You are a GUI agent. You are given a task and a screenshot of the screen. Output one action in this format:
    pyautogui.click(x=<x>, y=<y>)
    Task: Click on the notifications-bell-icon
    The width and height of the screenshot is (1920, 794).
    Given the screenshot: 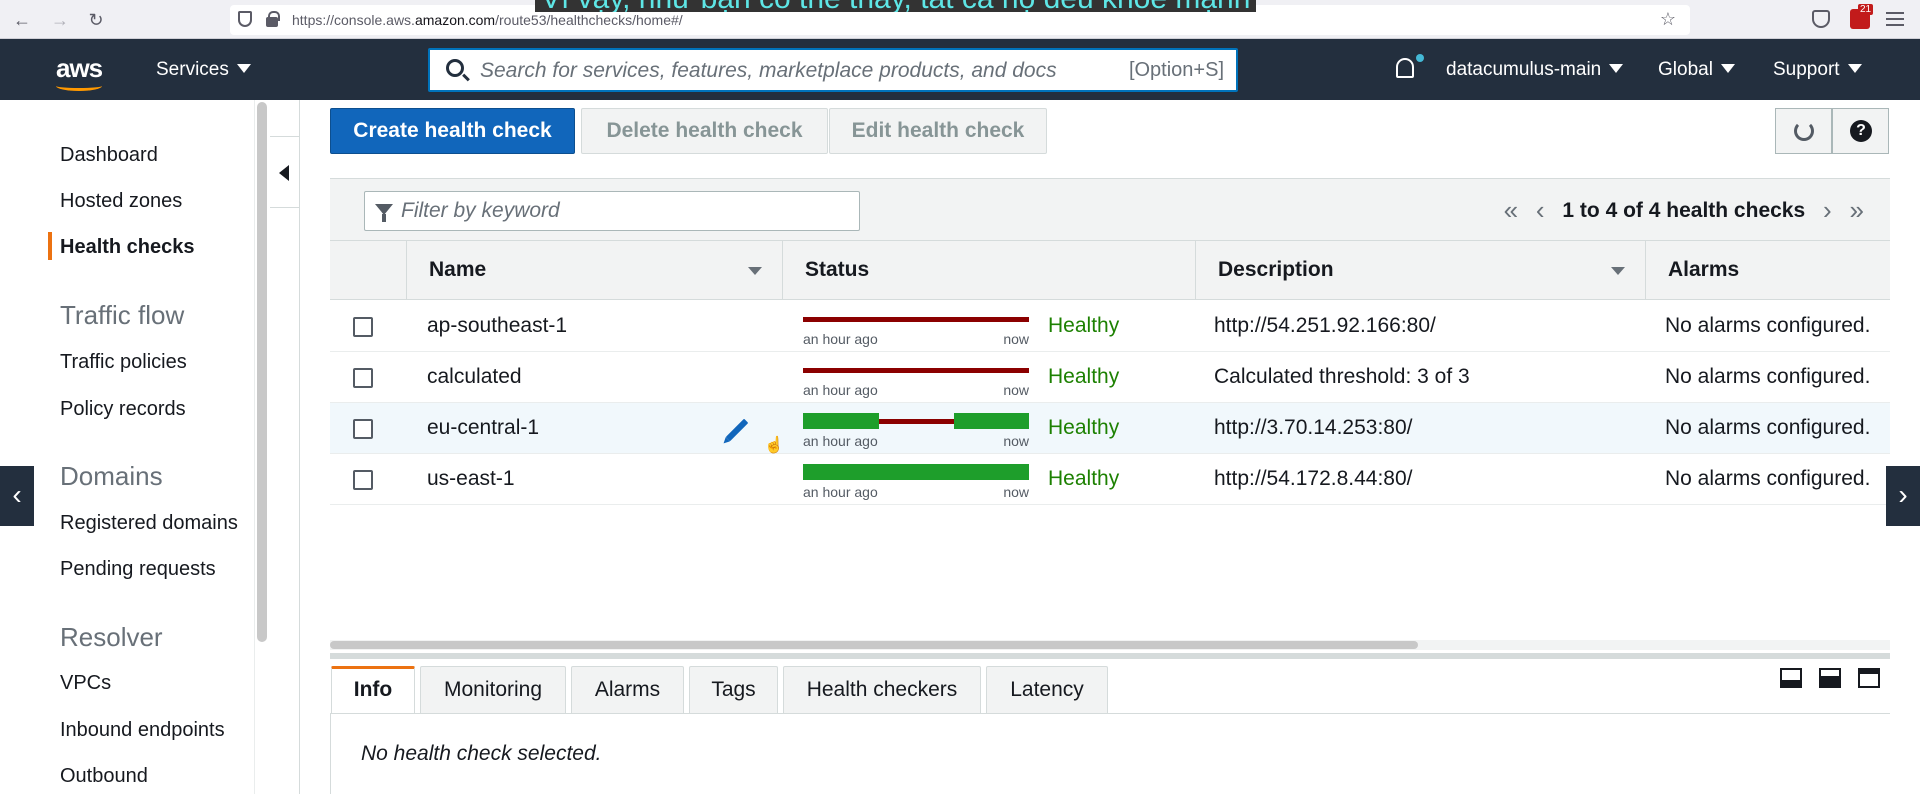 What is the action you would take?
    pyautogui.click(x=1405, y=68)
    